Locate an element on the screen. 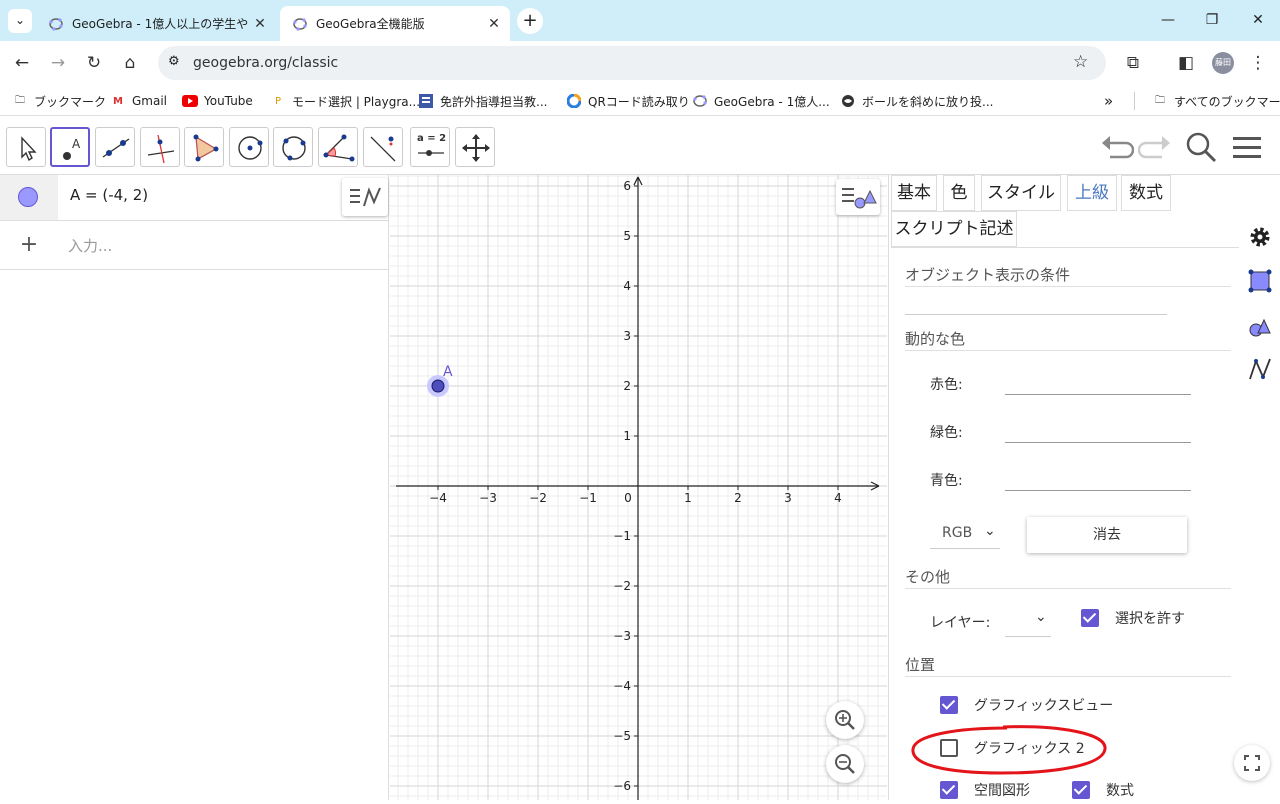  visibility-toggle is located at coordinates (29, 198).